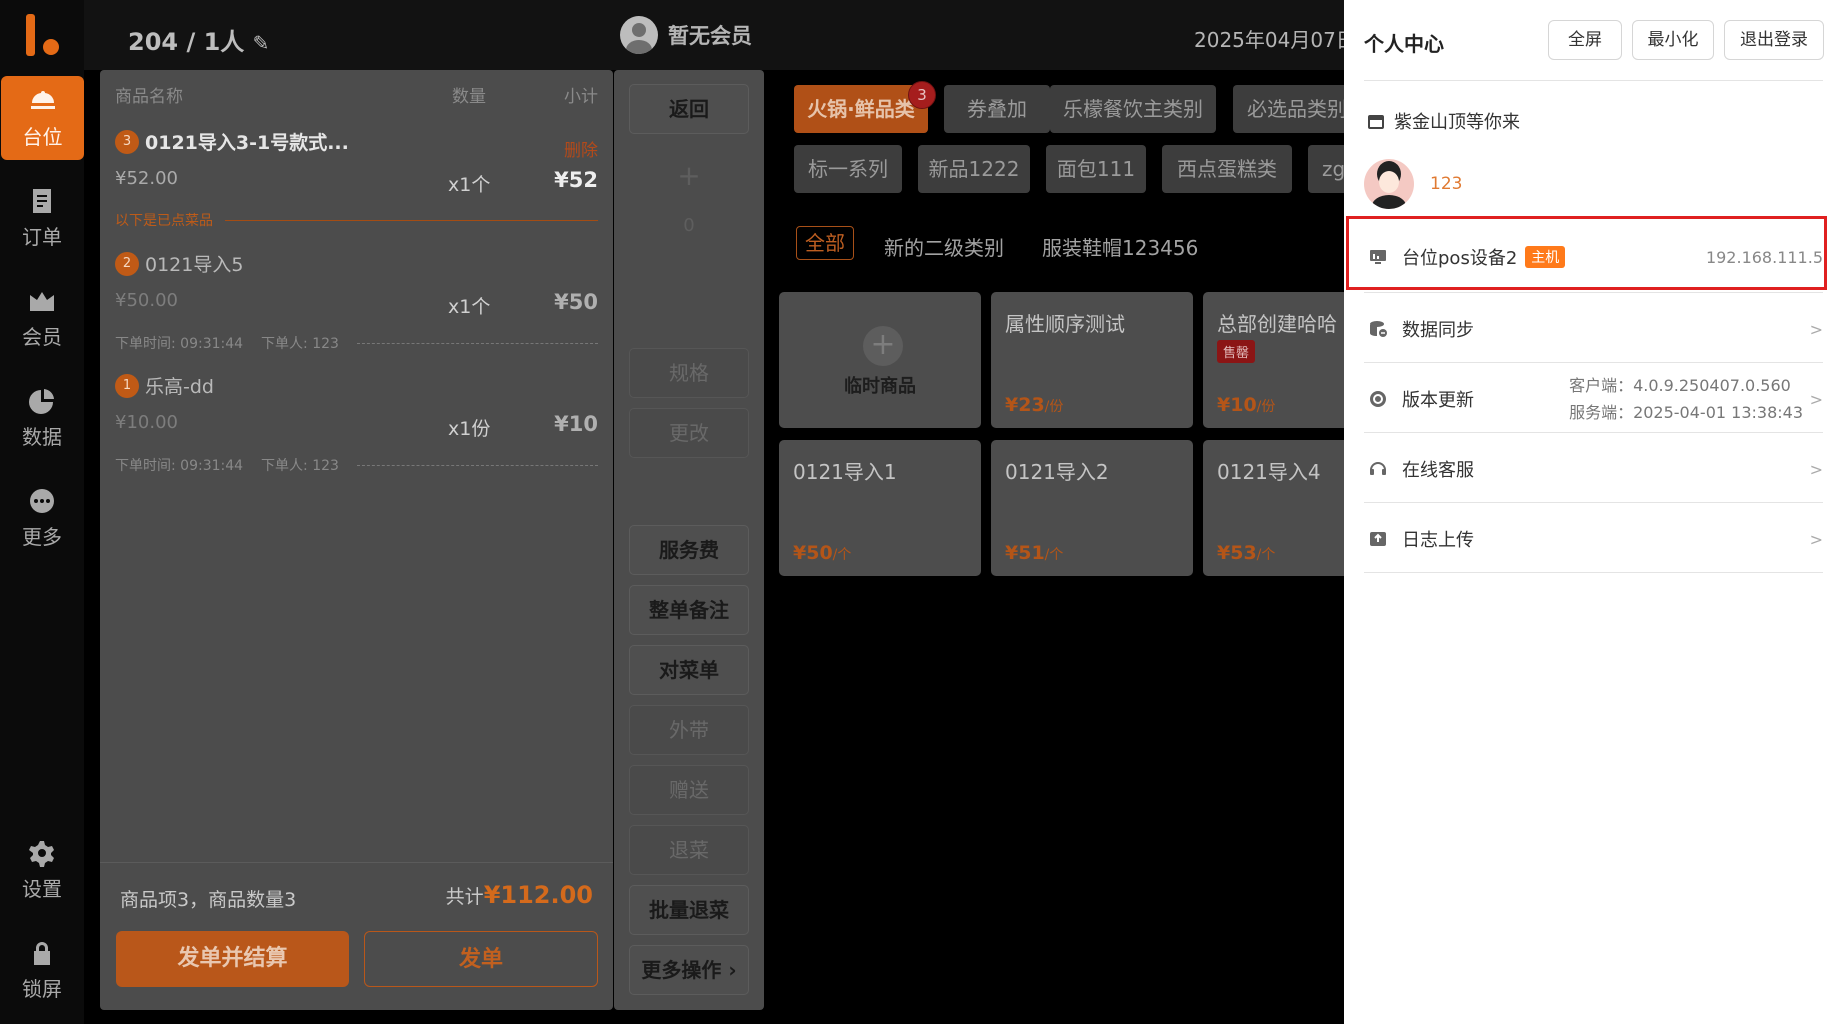  I want to click on member-selector: 暂无会员, so click(686, 35).